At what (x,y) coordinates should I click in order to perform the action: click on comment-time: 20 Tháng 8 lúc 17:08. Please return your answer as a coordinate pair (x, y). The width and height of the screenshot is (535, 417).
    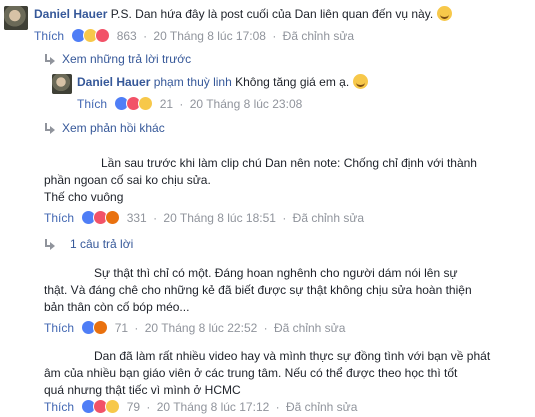
    Looking at the image, I should click on (209, 36).